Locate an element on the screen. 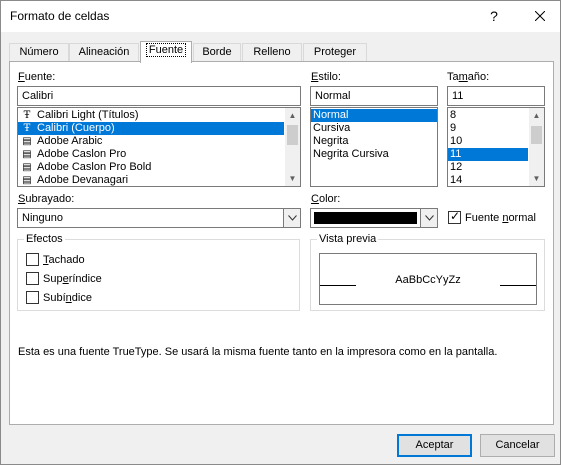  style-list-item: Cursiva is located at coordinates (374, 128).